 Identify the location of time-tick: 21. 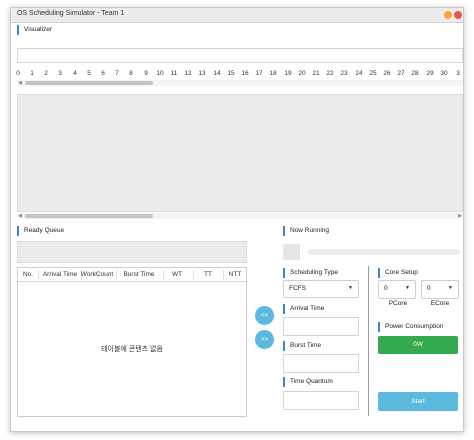
(316, 73).